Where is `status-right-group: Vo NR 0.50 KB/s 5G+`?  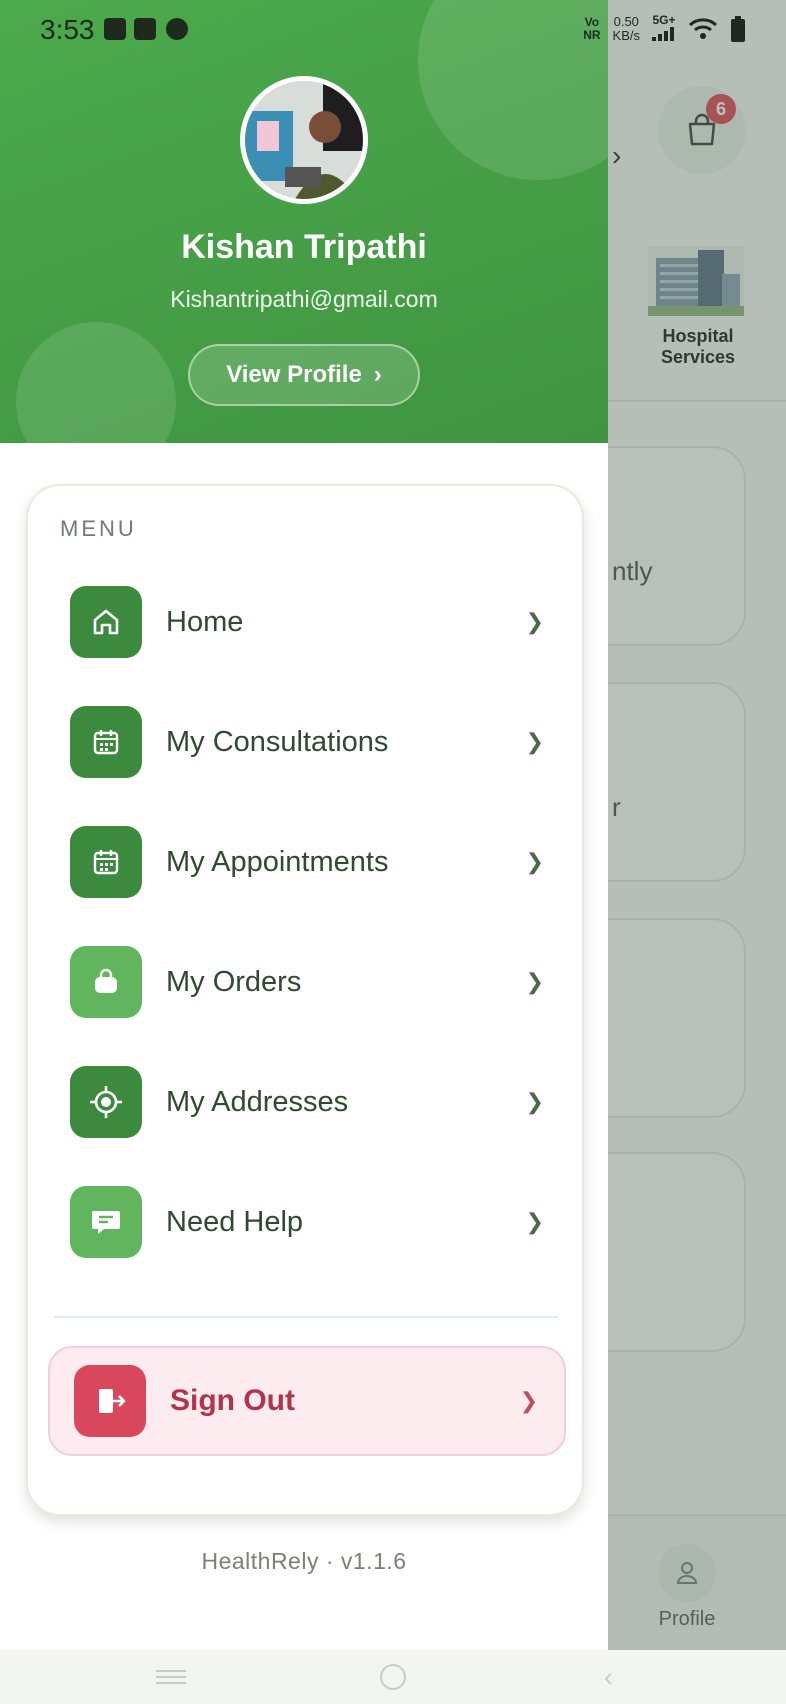
status-right-group: Vo NR 0.50 KB/s 5G+ is located at coordinates (664, 29).